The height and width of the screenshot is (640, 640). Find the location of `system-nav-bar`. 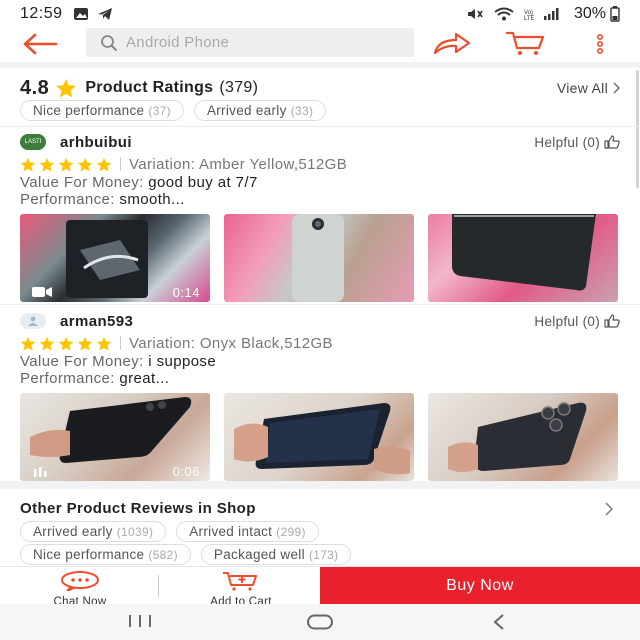

system-nav-bar is located at coordinates (320, 622).